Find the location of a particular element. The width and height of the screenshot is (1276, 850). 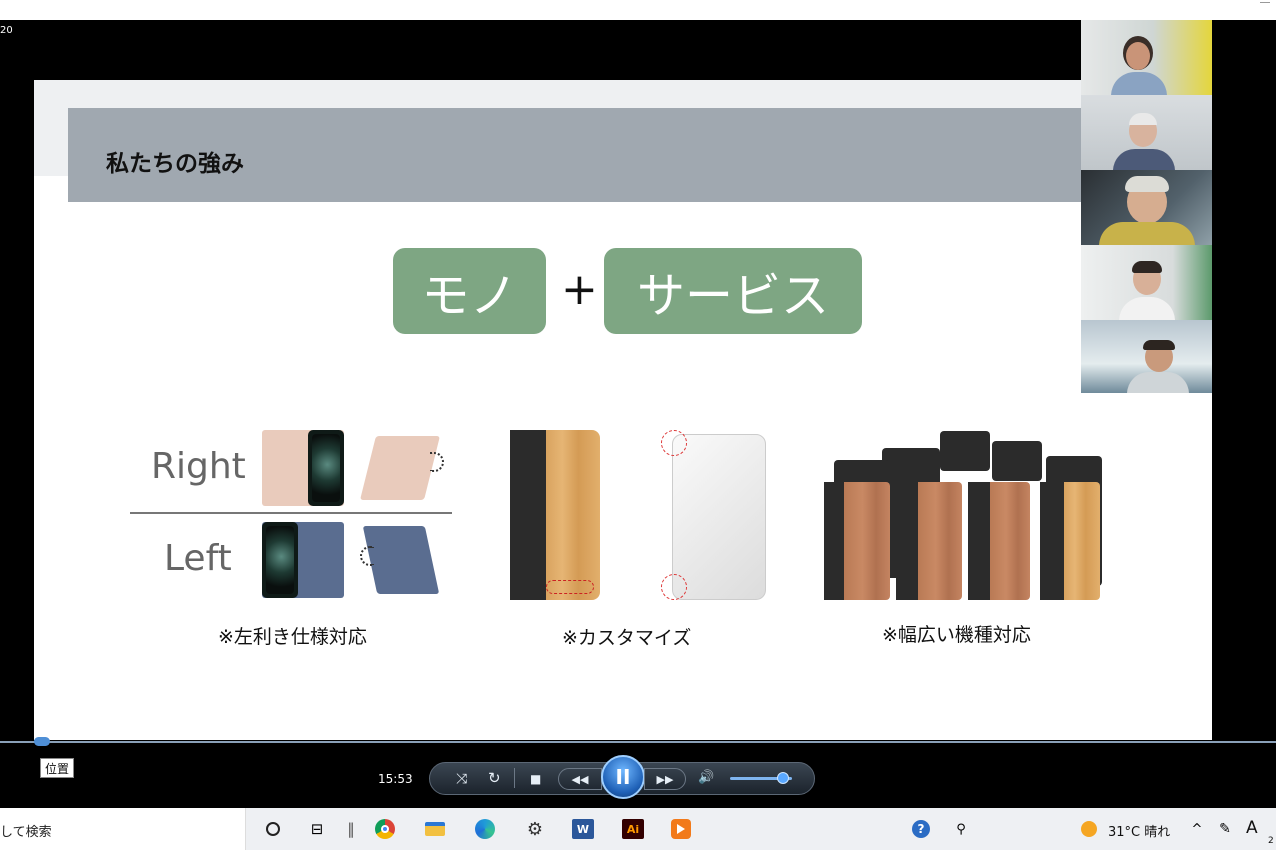

shuffle-icon: ⤨ is located at coordinates (461, 779).